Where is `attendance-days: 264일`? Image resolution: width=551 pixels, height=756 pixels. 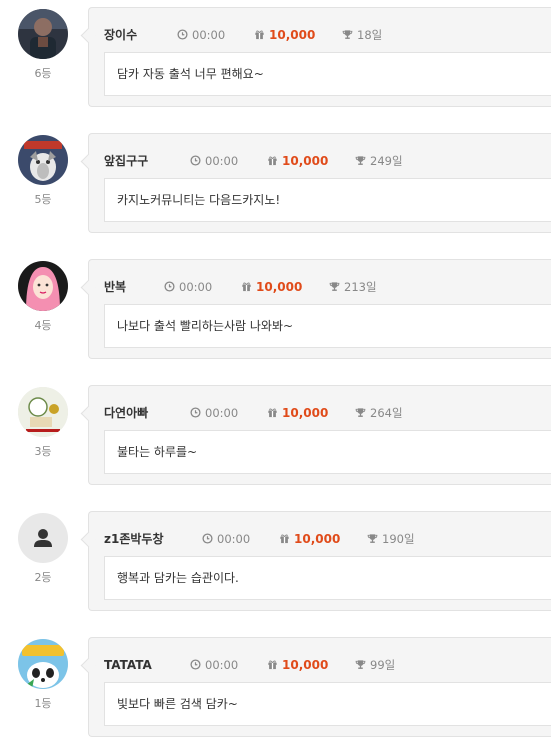
attendance-days: 264일 is located at coordinates (379, 413).